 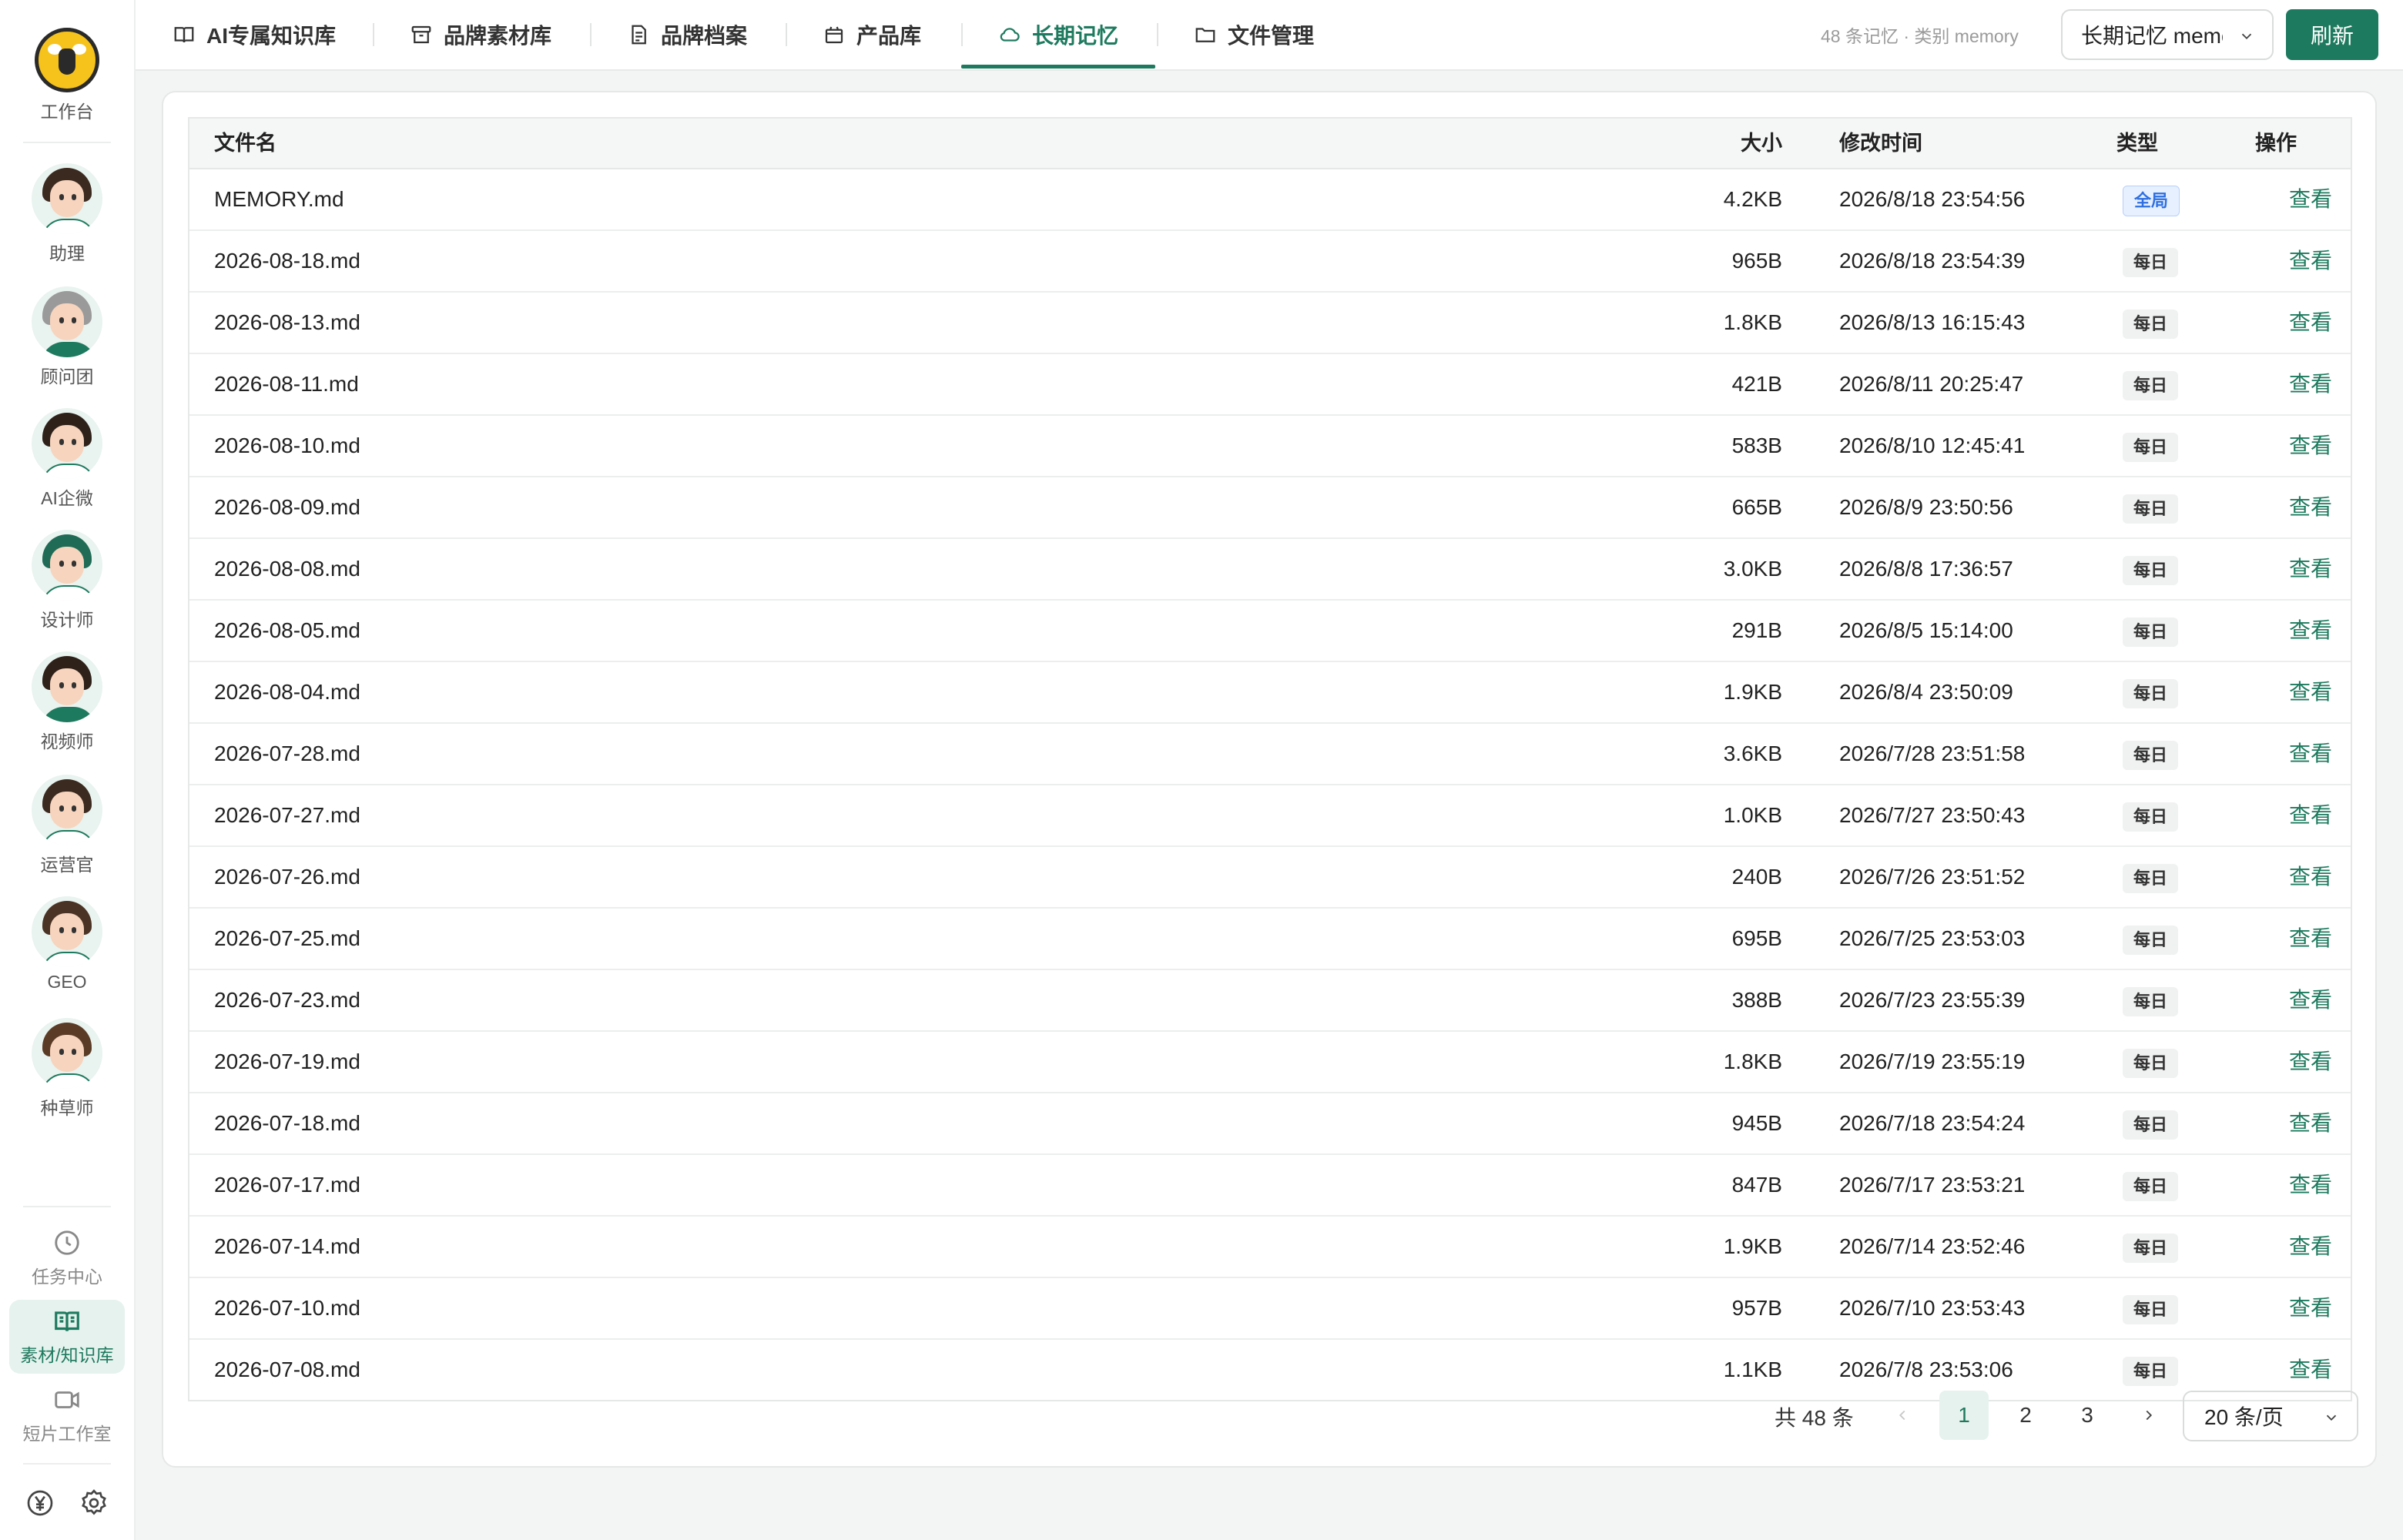 I want to click on page-size-select: 20 条/页, so click(x=2270, y=1416).